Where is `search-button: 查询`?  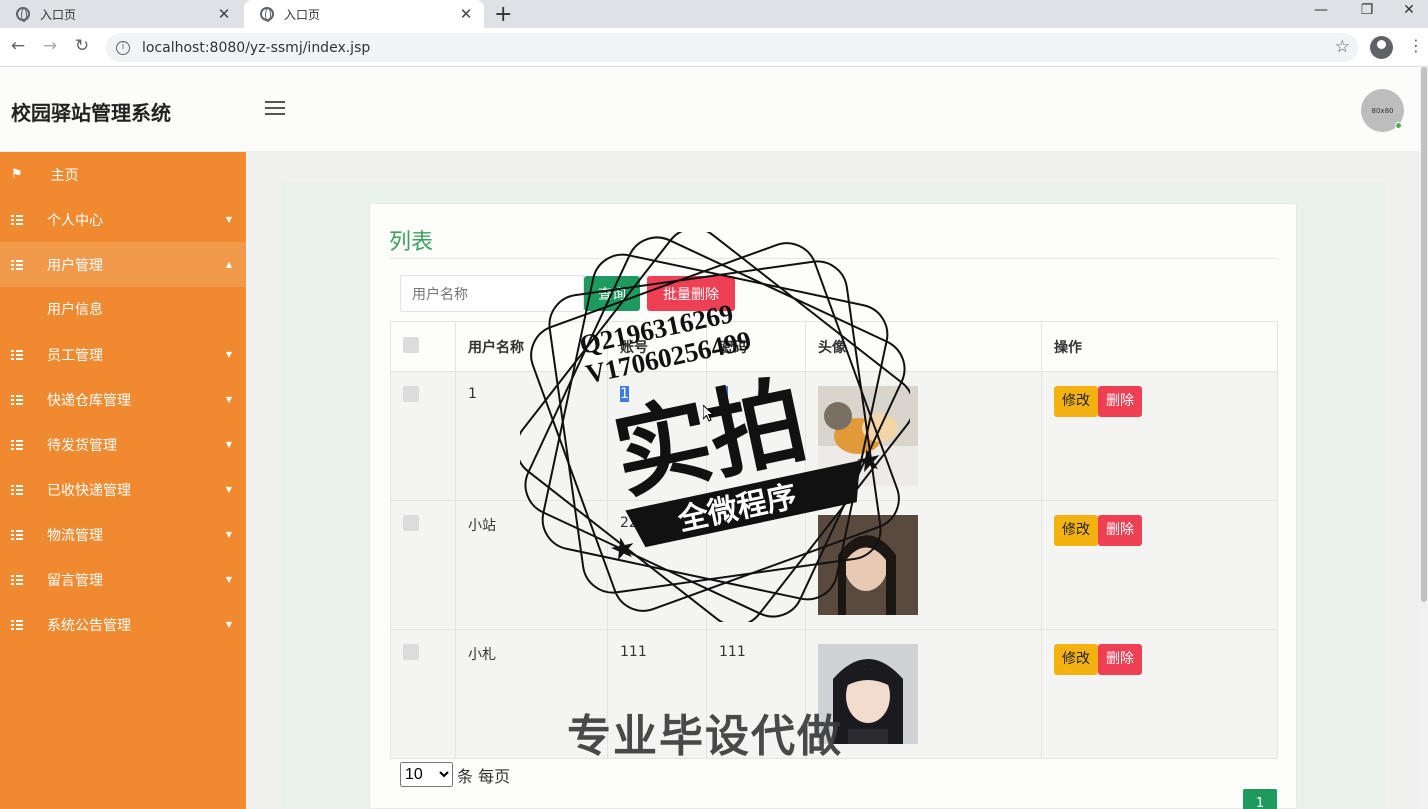
search-button: 查询 is located at coordinates (612, 293).